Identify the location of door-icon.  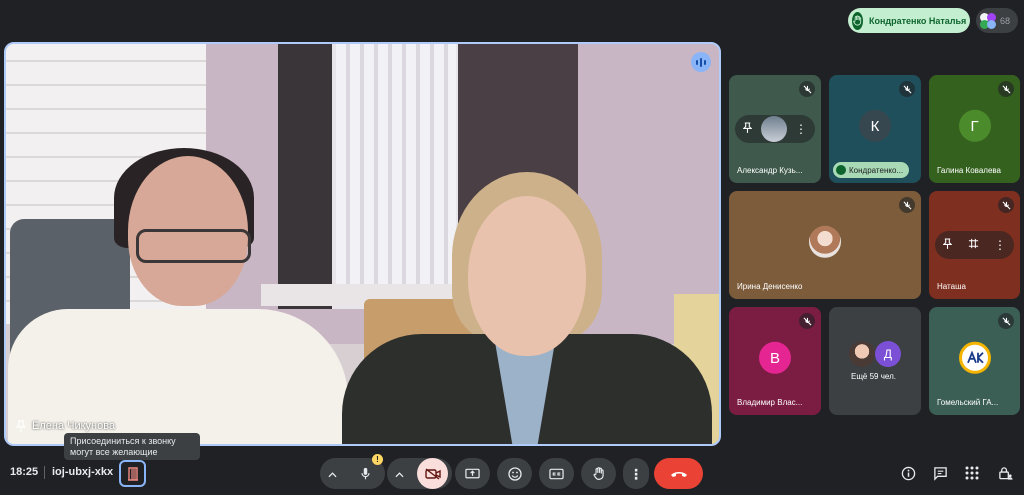
(132, 473).